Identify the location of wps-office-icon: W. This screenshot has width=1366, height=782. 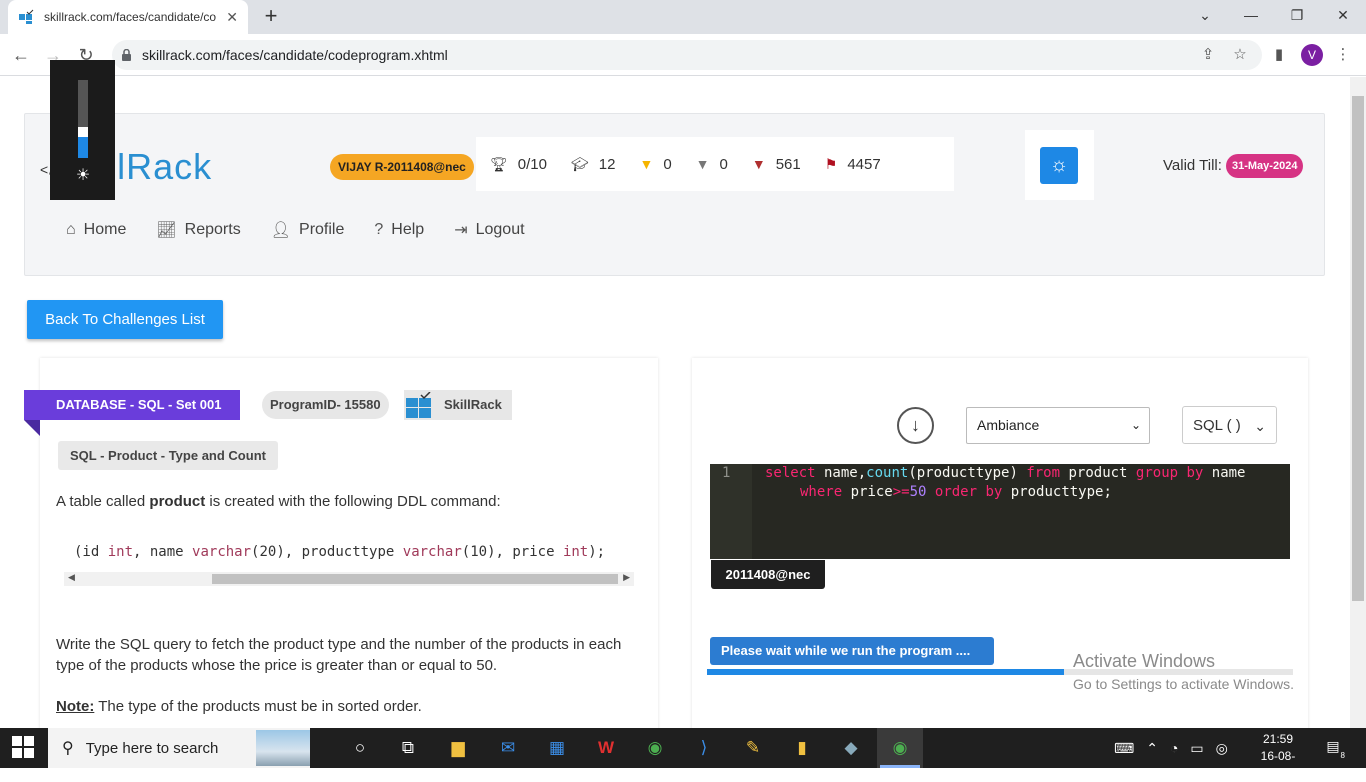
(606, 748).